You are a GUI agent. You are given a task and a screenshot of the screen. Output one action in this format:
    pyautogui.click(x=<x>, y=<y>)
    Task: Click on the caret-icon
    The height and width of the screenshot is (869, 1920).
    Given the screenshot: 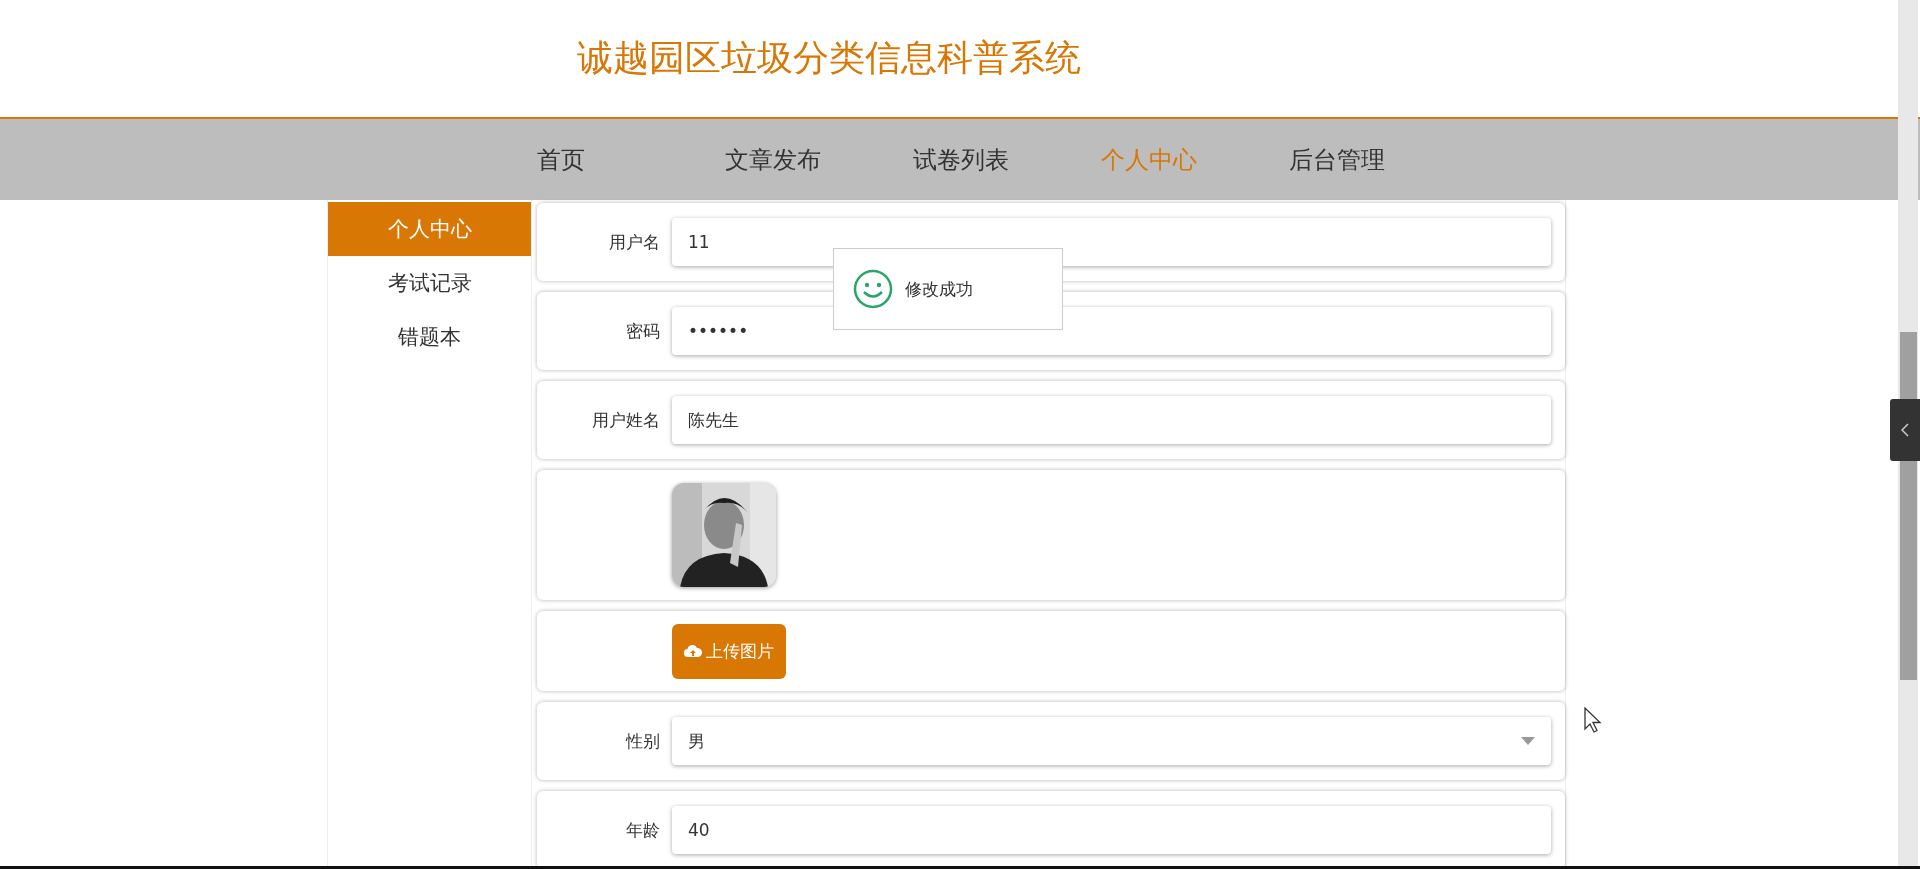 What is the action you would take?
    pyautogui.click(x=1528, y=741)
    